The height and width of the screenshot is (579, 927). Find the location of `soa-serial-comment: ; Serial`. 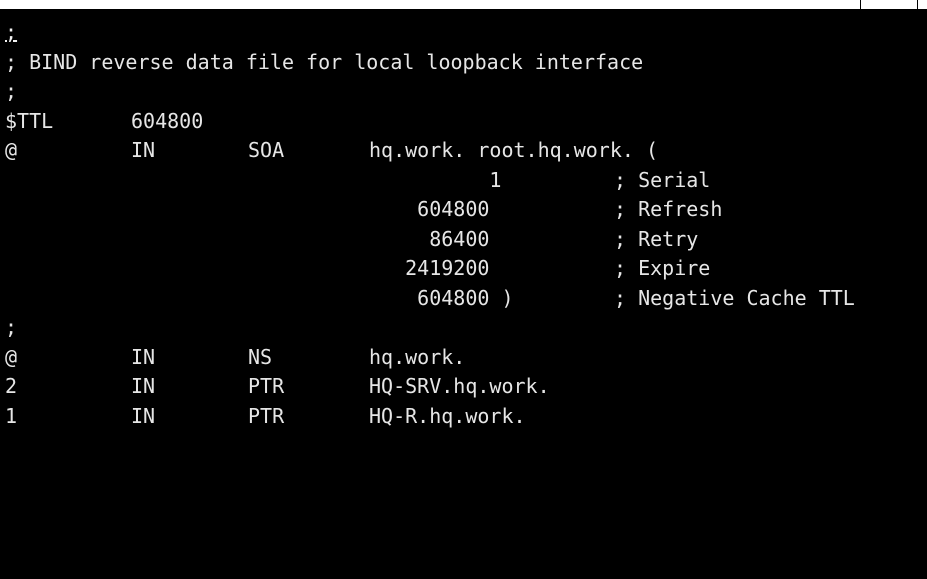

soa-serial-comment: ; Serial is located at coordinates (662, 179).